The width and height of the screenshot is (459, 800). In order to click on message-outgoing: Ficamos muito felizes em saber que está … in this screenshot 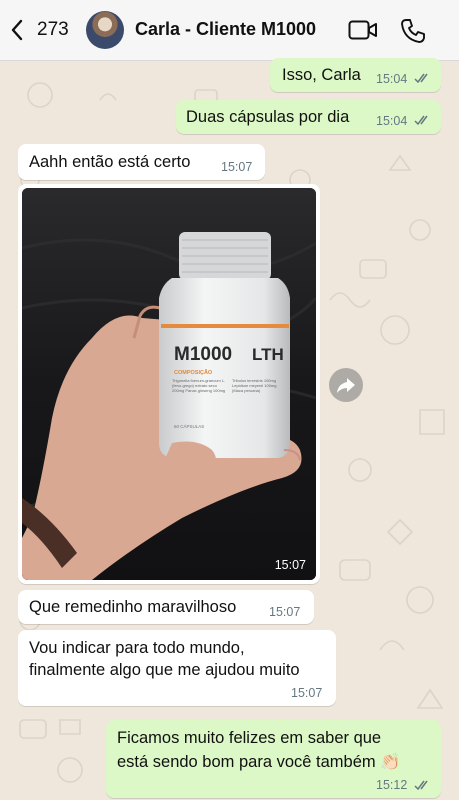, I will do `click(273, 759)`.